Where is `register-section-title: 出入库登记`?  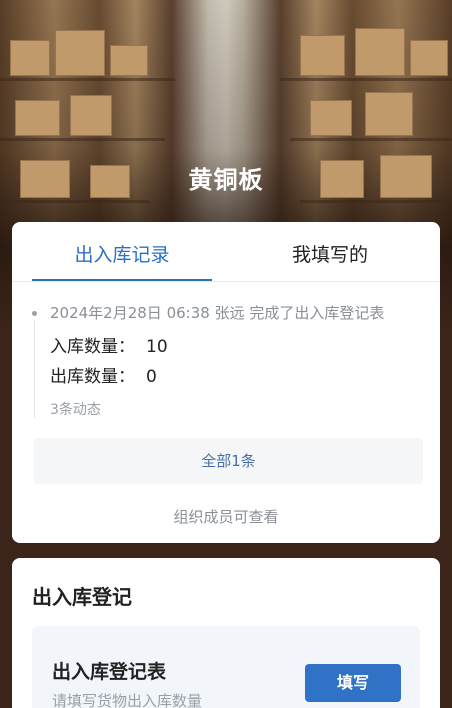 register-section-title: 出入库登记 is located at coordinates (82, 597).